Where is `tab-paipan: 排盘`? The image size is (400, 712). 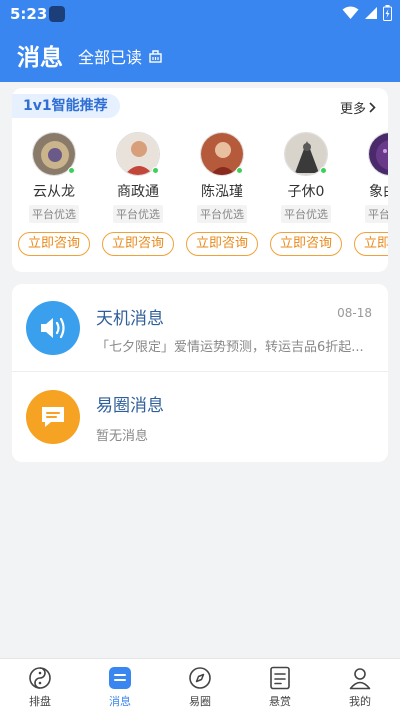 tab-paipan: 排盘 is located at coordinates (40, 685).